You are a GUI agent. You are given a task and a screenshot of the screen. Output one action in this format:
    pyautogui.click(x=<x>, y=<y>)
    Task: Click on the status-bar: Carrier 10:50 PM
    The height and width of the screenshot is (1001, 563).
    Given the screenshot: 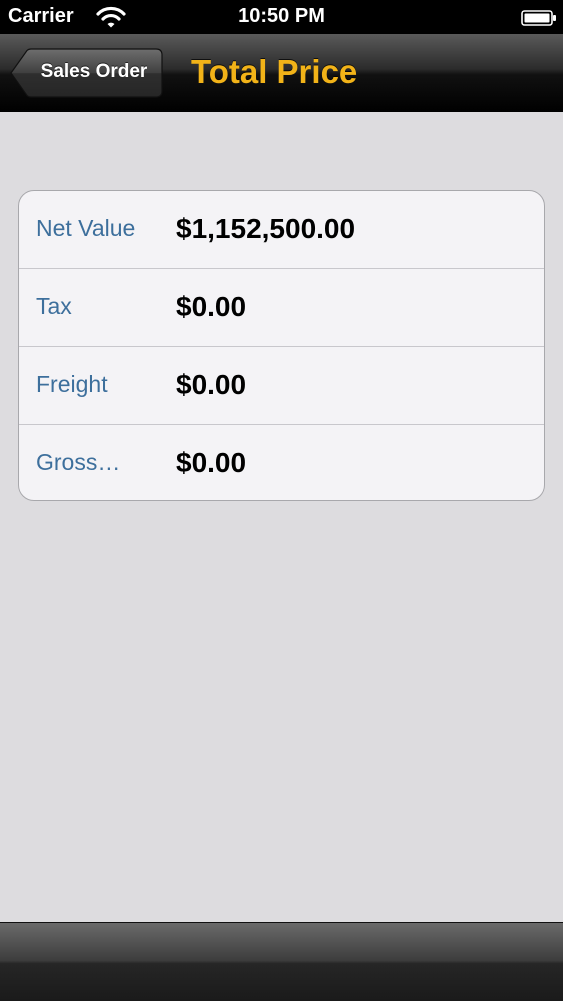 What is the action you would take?
    pyautogui.click(x=281, y=17)
    